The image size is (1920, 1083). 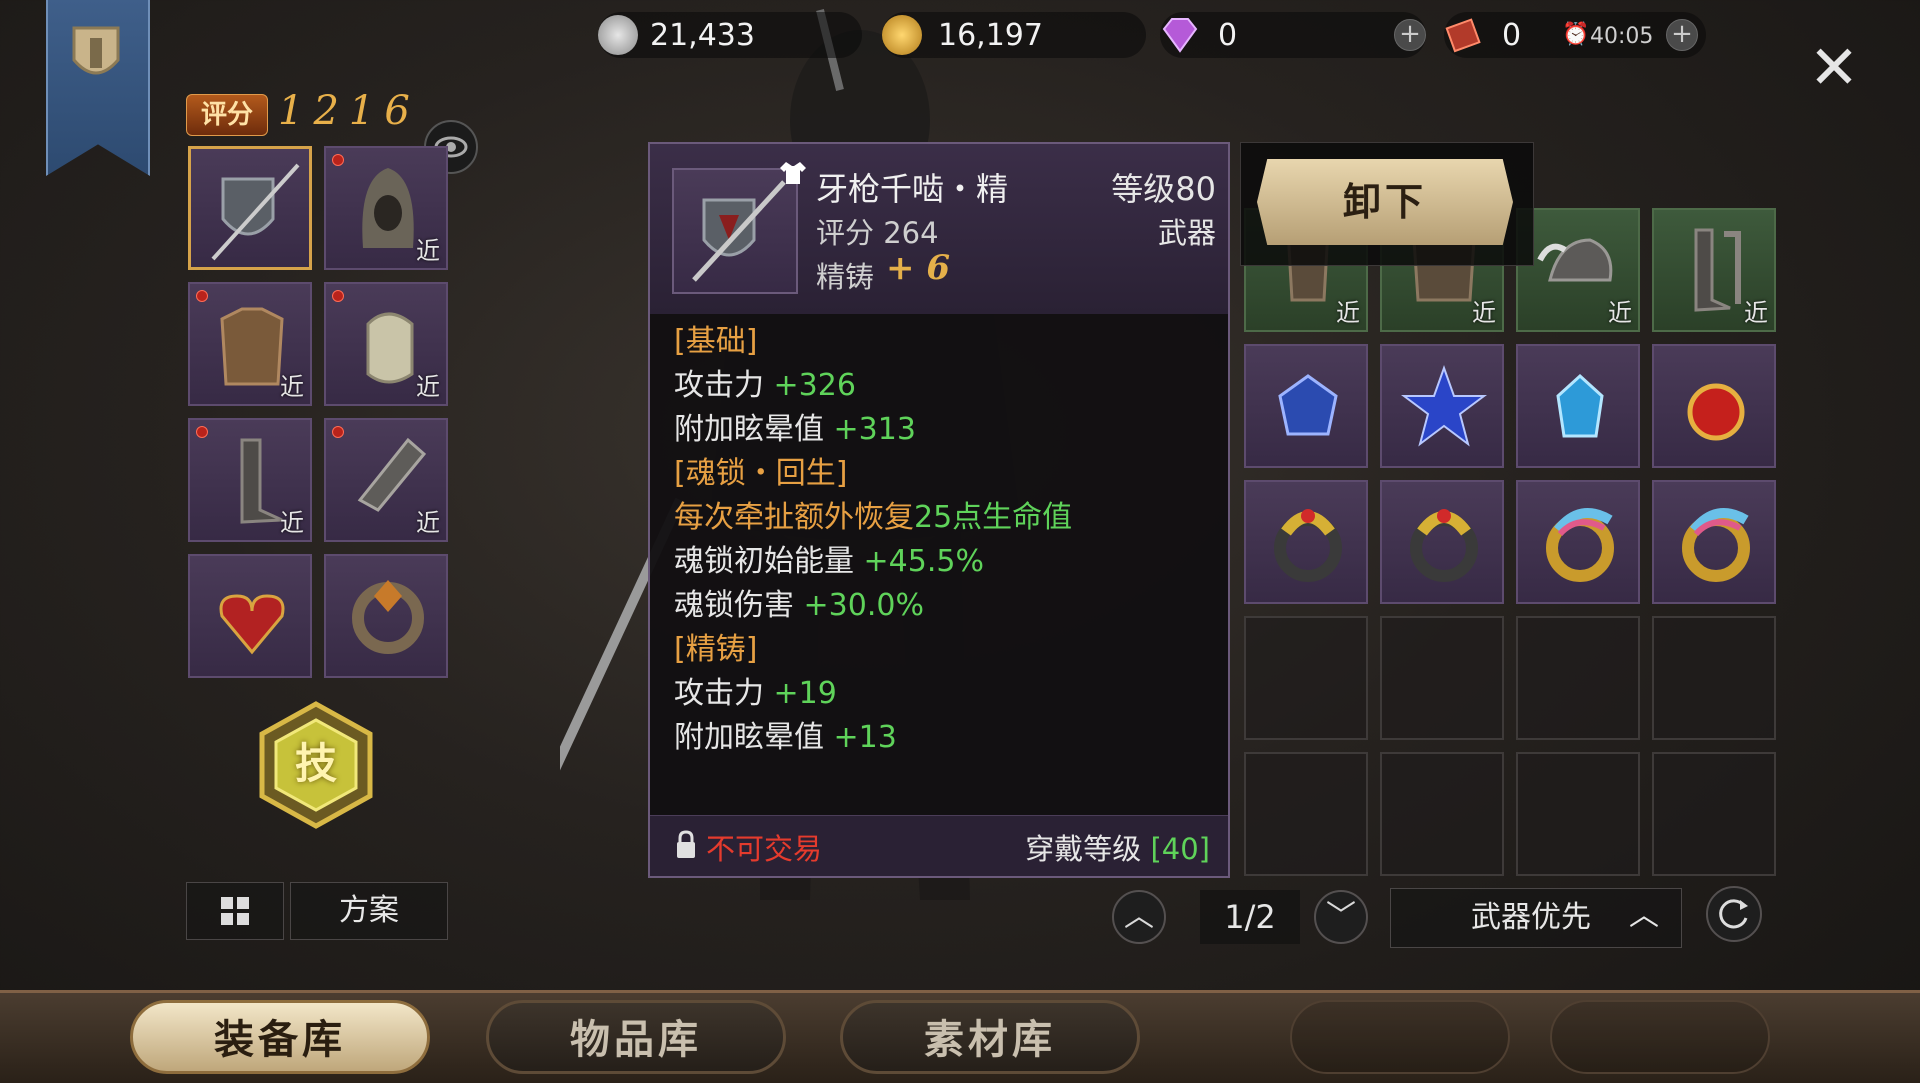 I want to click on diamond-icon, so click(x=1180, y=35).